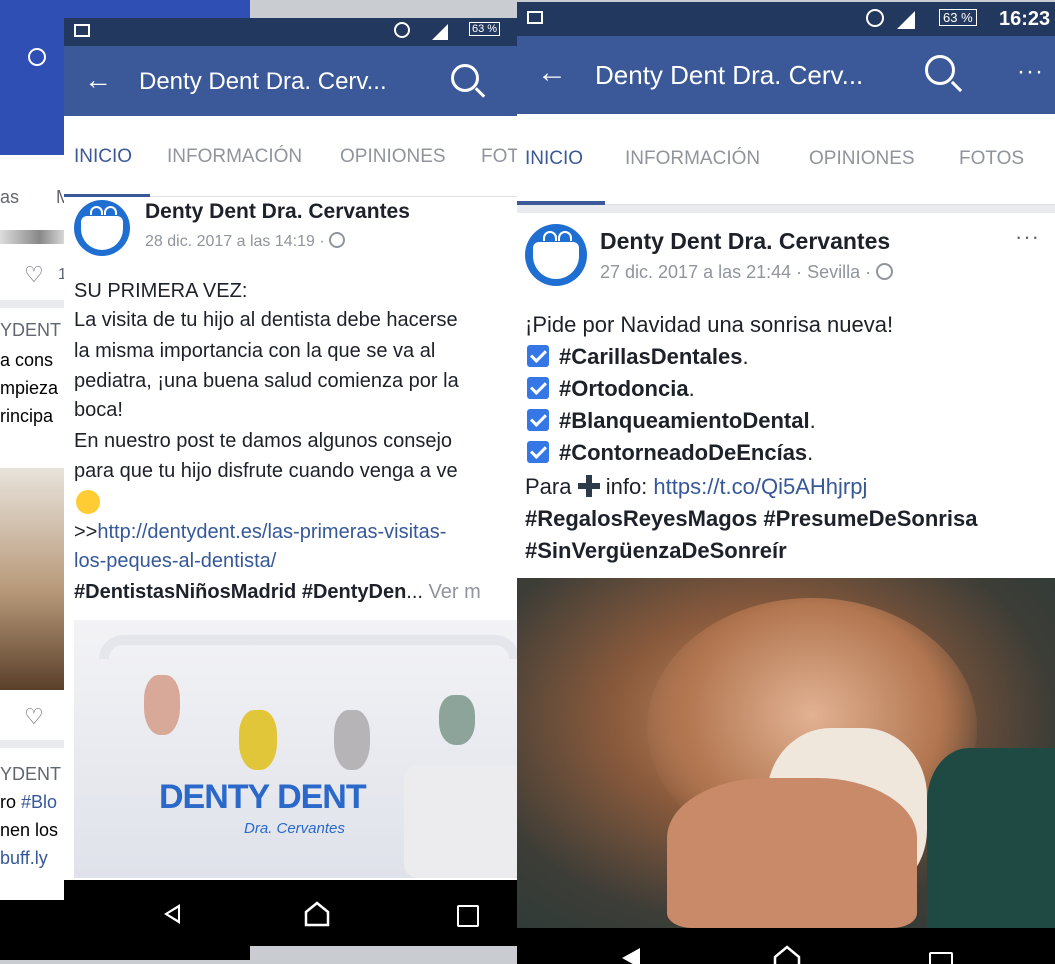  I want to click on back-author-1: YDENT, so click(31, 330).